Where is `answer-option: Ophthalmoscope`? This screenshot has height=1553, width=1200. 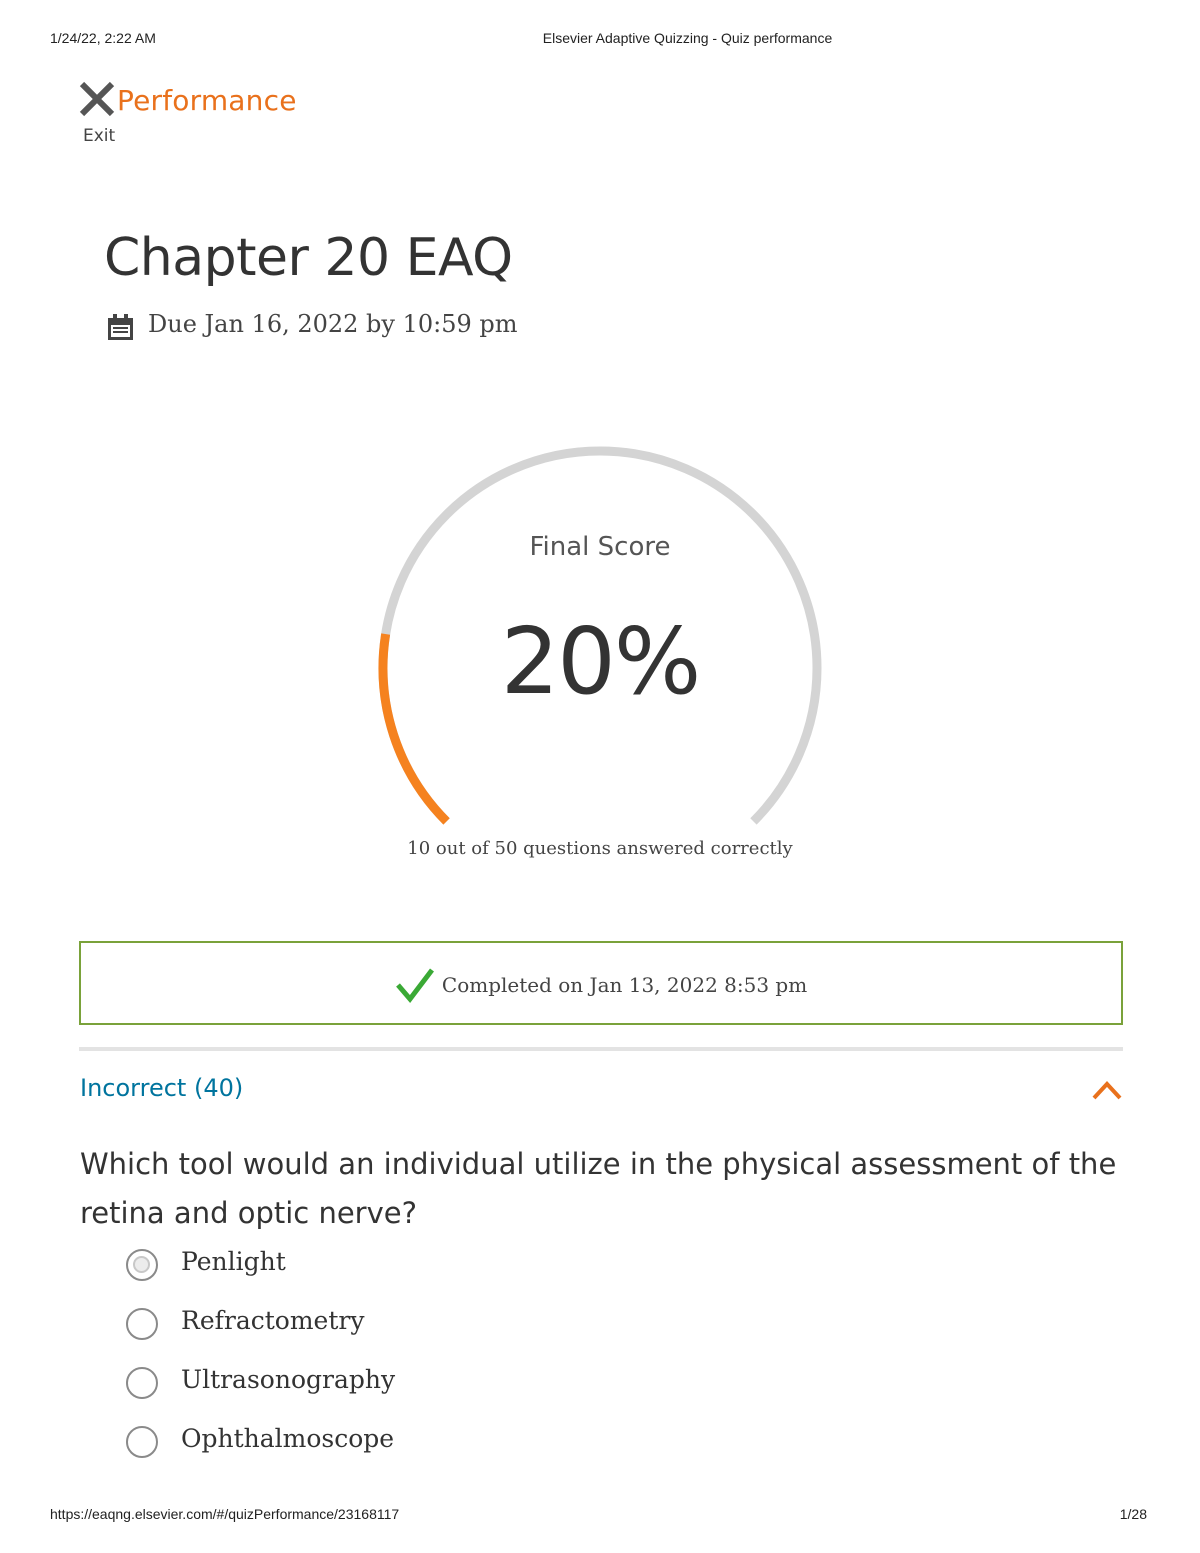
answer-option: Ophthalmoscope is located at coordinates (576, 1451).